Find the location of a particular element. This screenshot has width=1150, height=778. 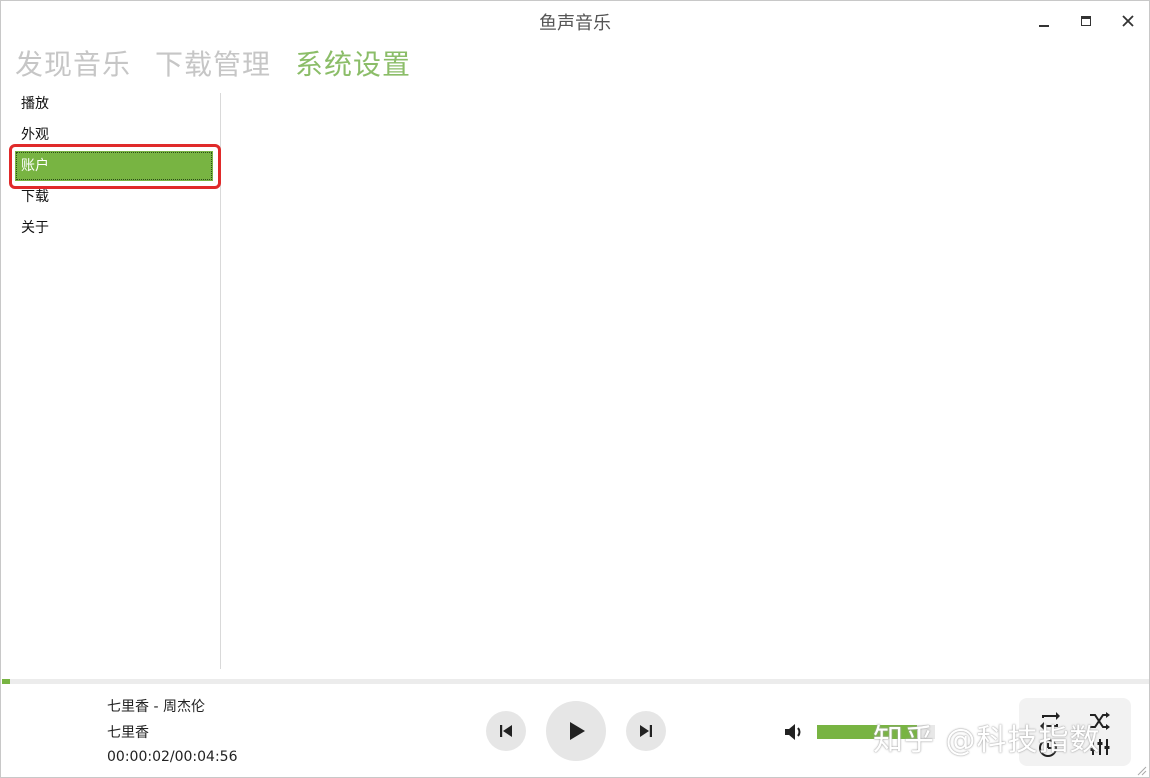

minimize-icon is located at coordinates (1044, 26).